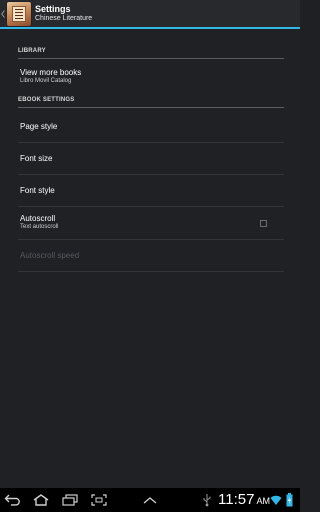 This screenshot has width=320, height=512. I want to click on pref-autoscroll-speed: Autoscroll speed, so click(151, 255).